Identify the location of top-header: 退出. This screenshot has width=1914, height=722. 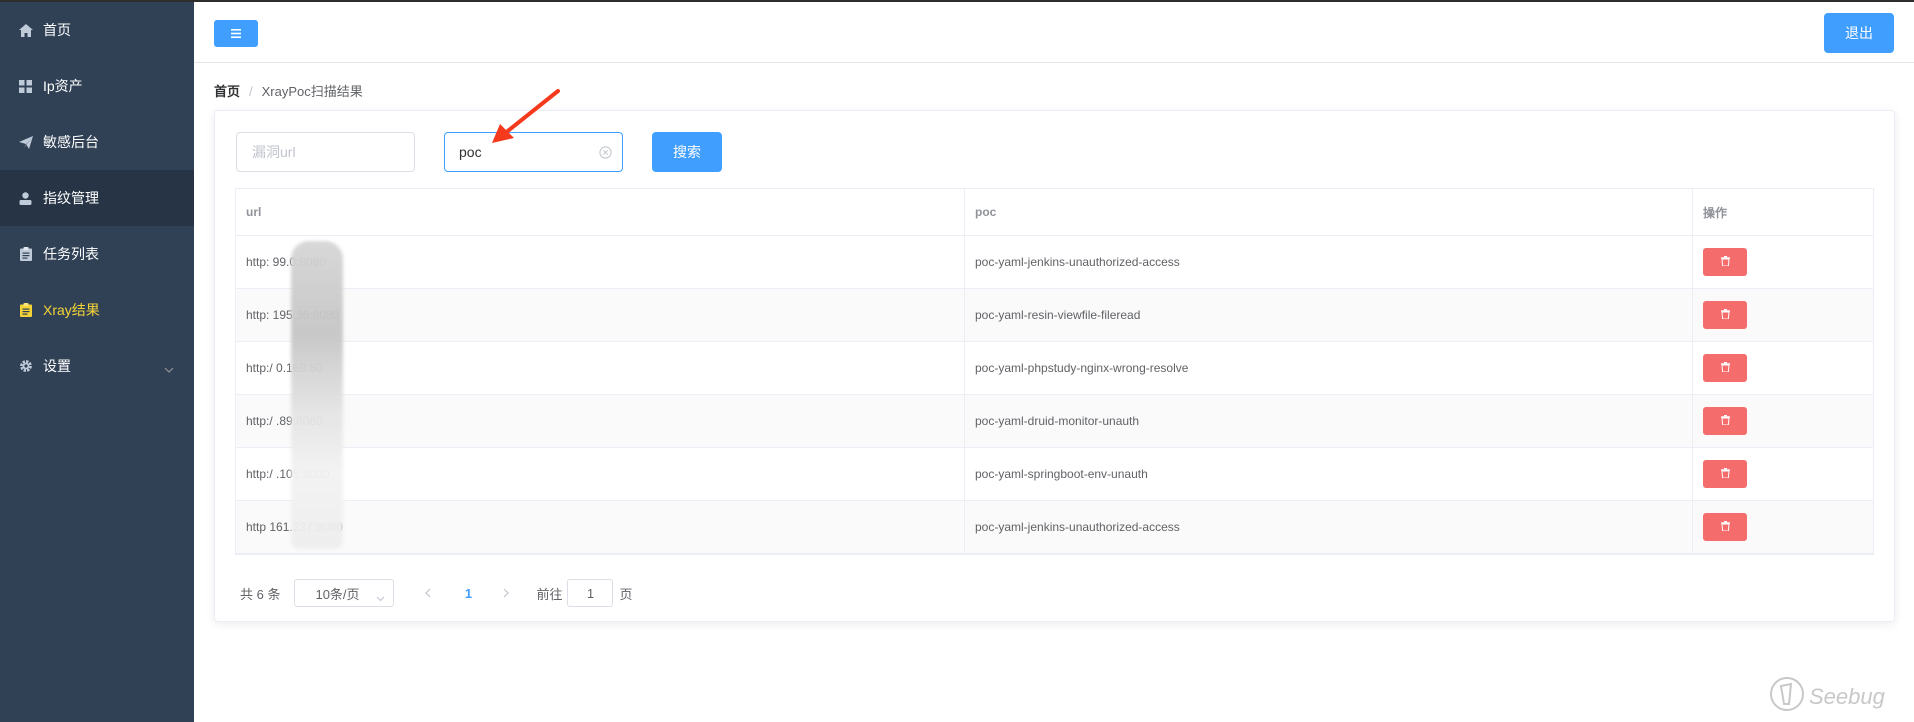
(1054, 32).